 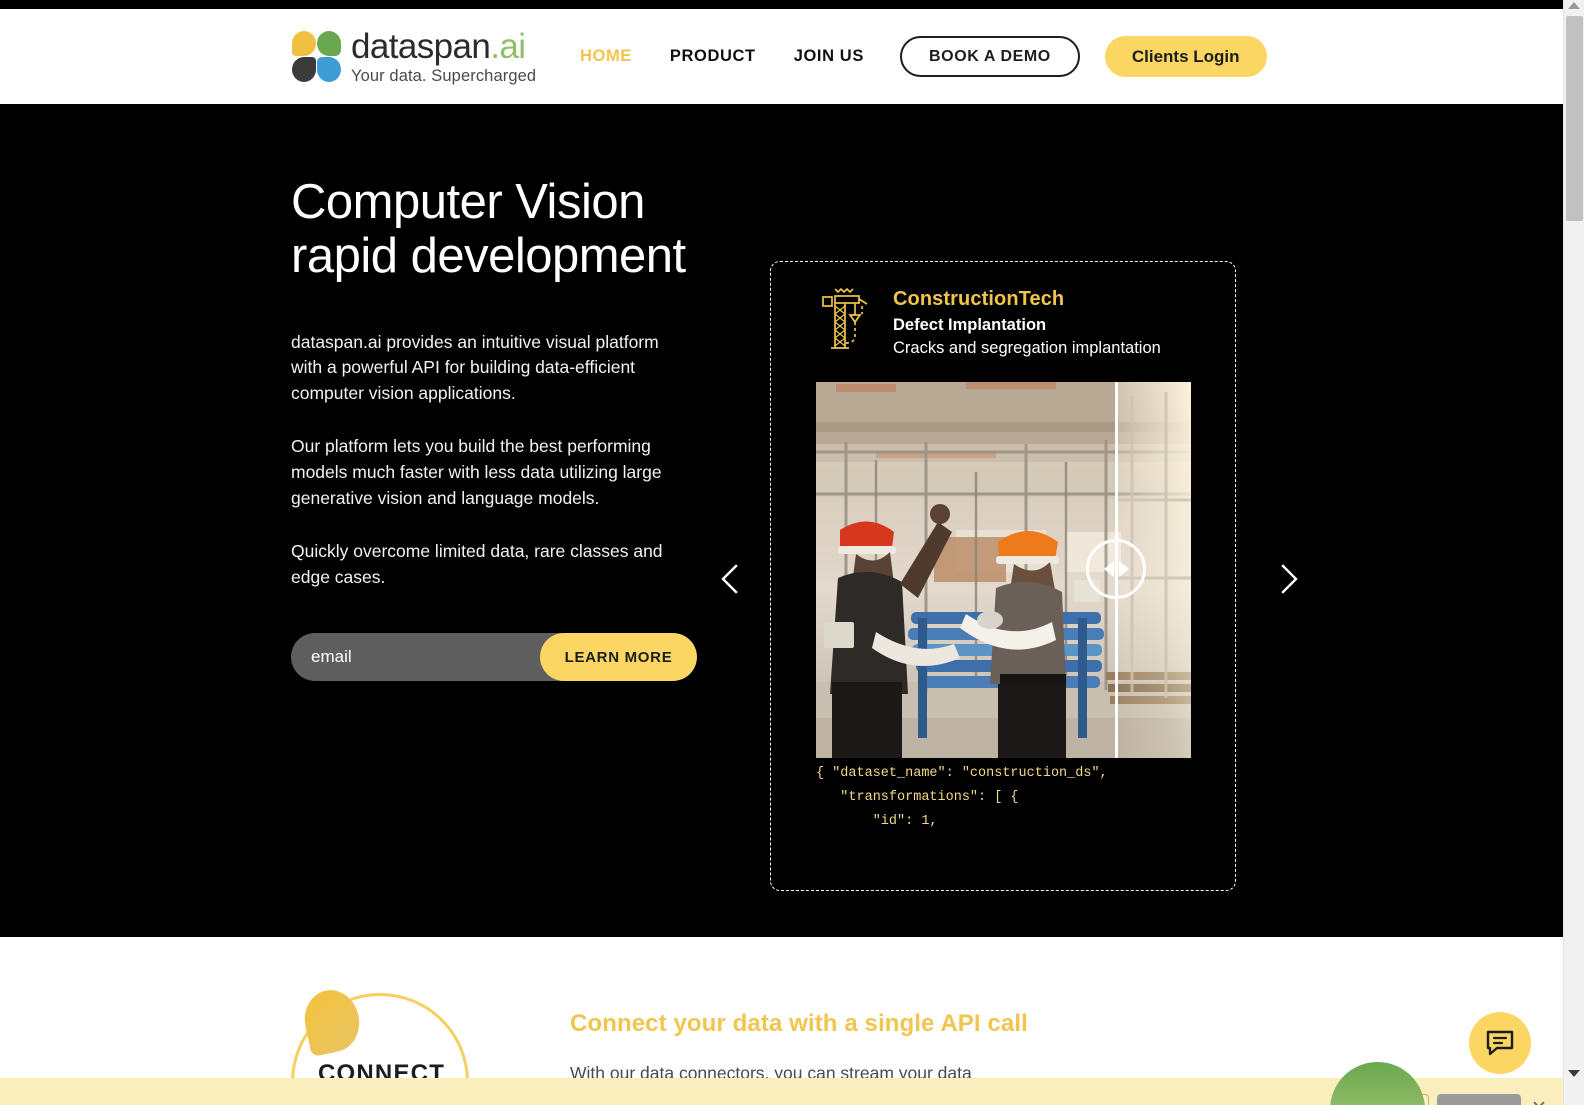 I want to click on email-signup-form: LEARN MORE, so click(x=494, y=657).